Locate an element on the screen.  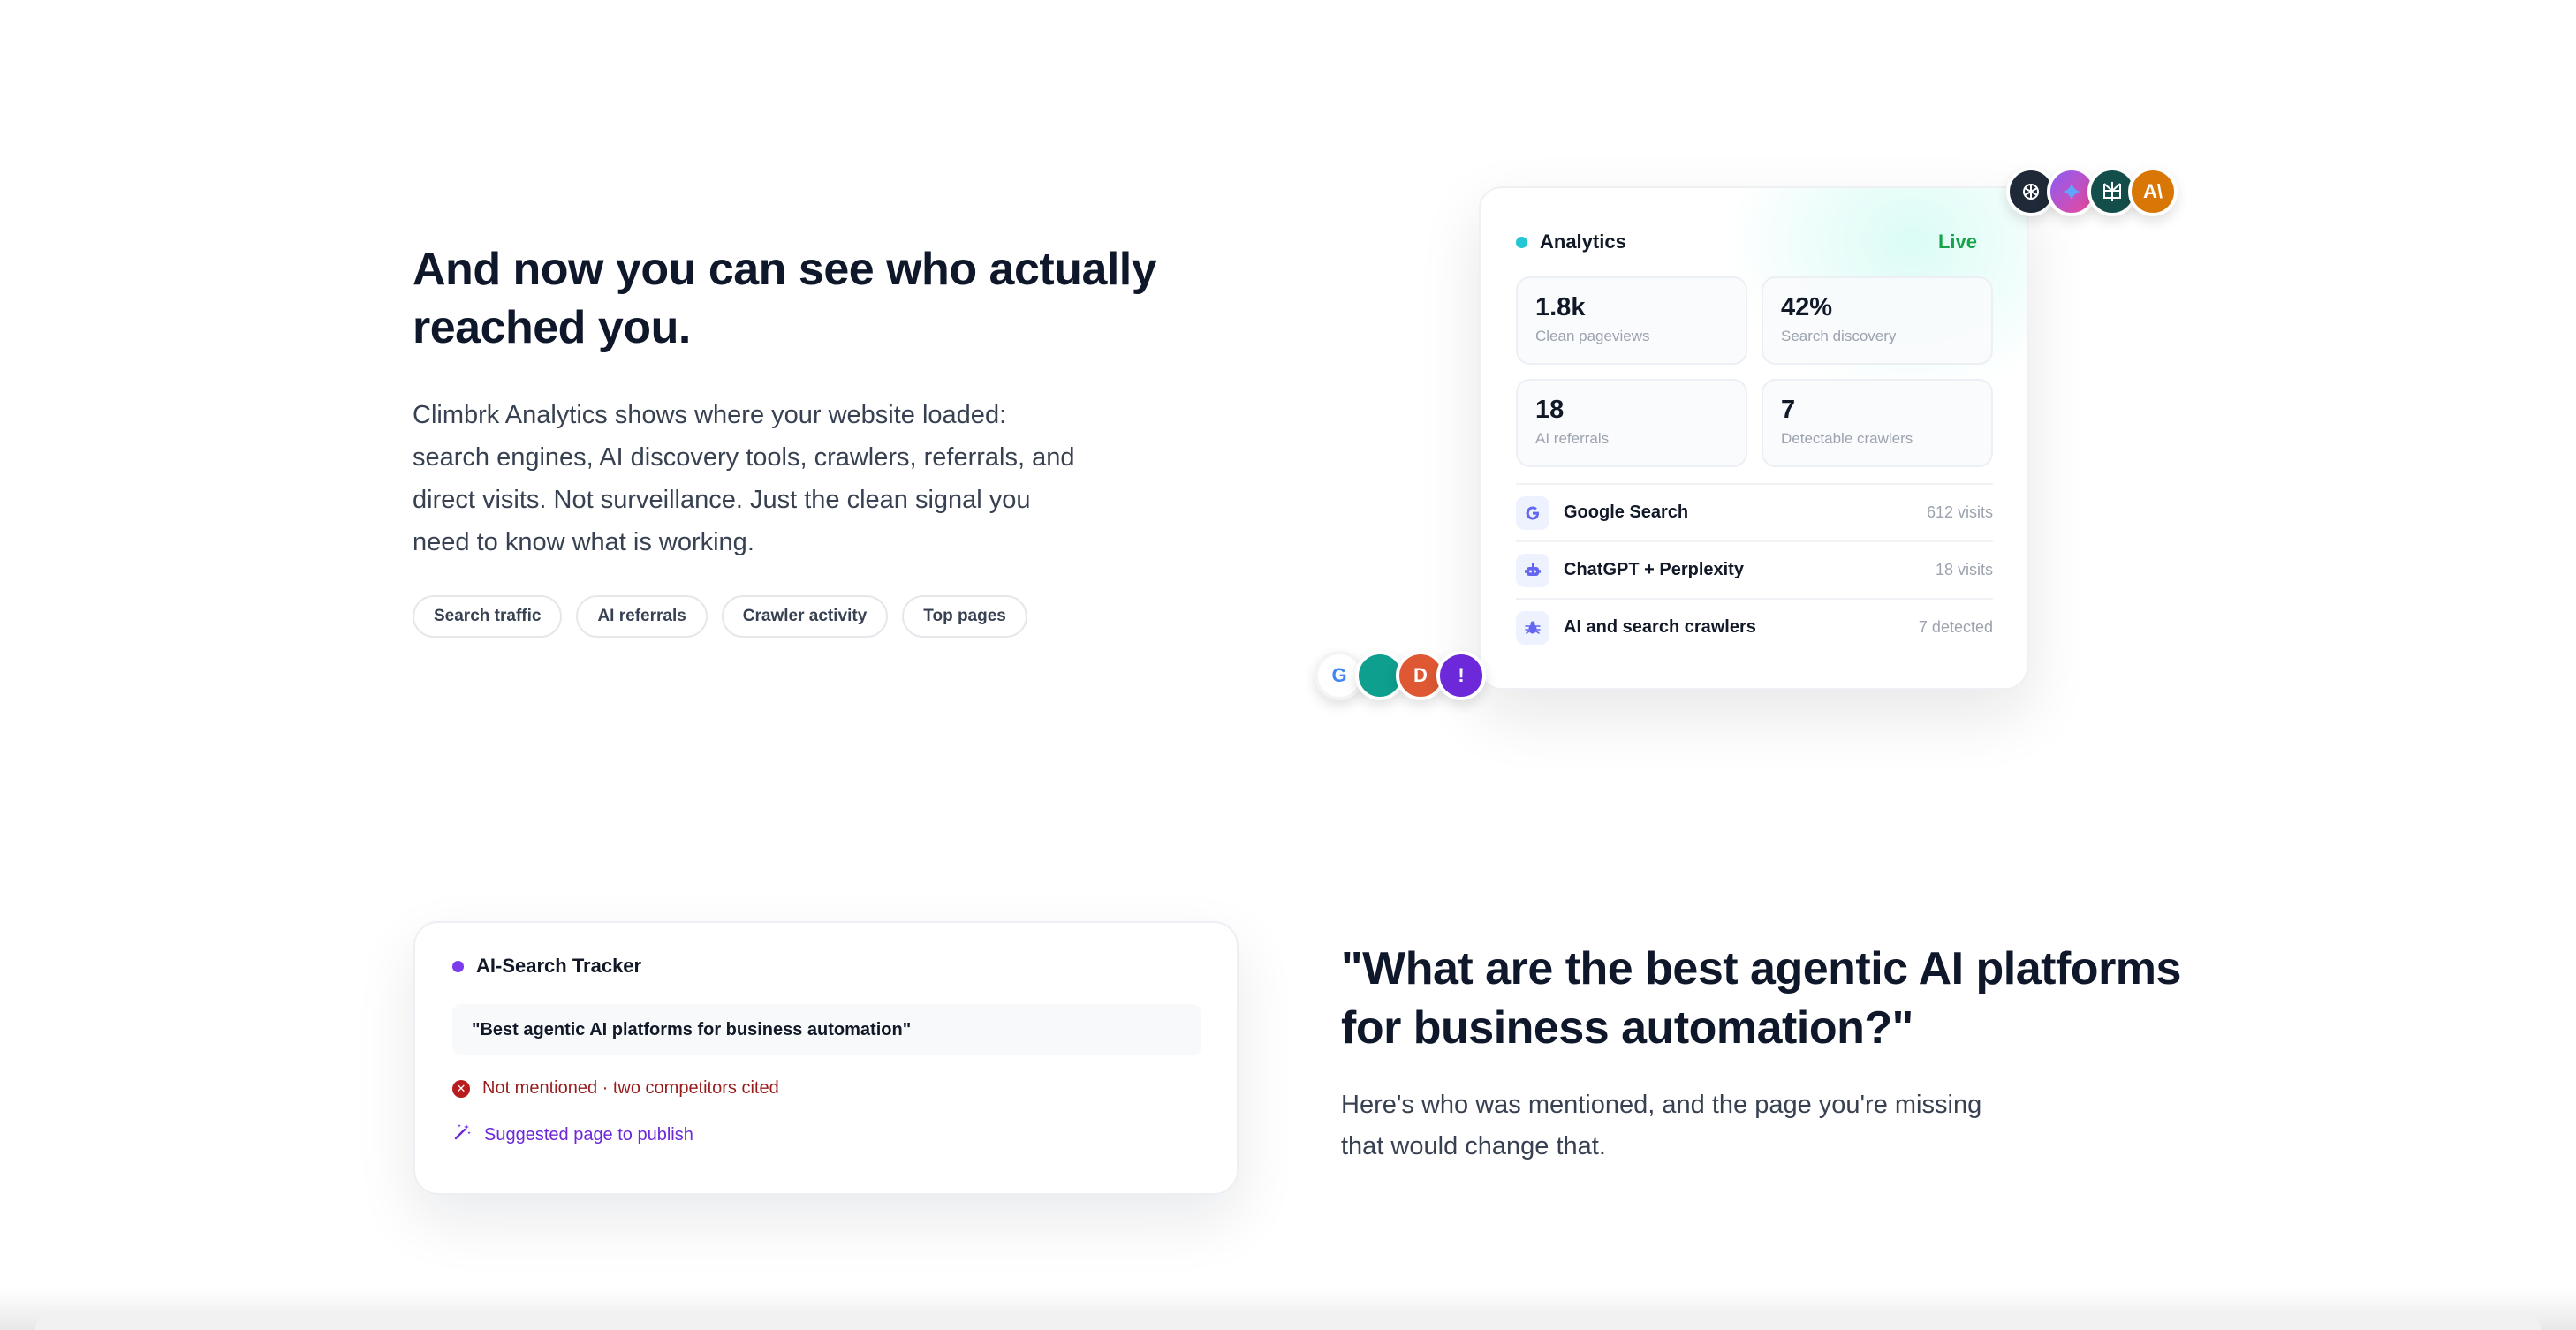
stat-card: 42% Search discovery is located at coordinates (1878, 320).